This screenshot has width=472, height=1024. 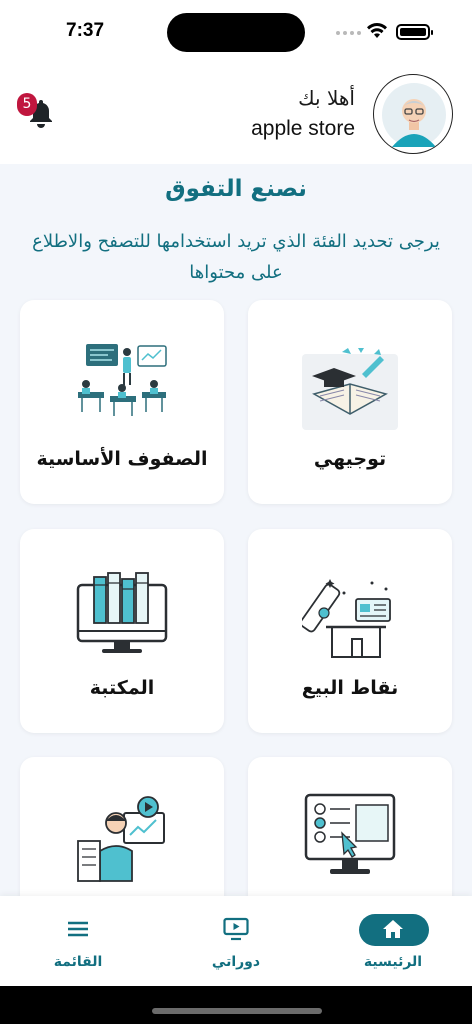 I want to click on category-card-basic-classes: الصفوف الأساسية, so click(x=122, y=402).